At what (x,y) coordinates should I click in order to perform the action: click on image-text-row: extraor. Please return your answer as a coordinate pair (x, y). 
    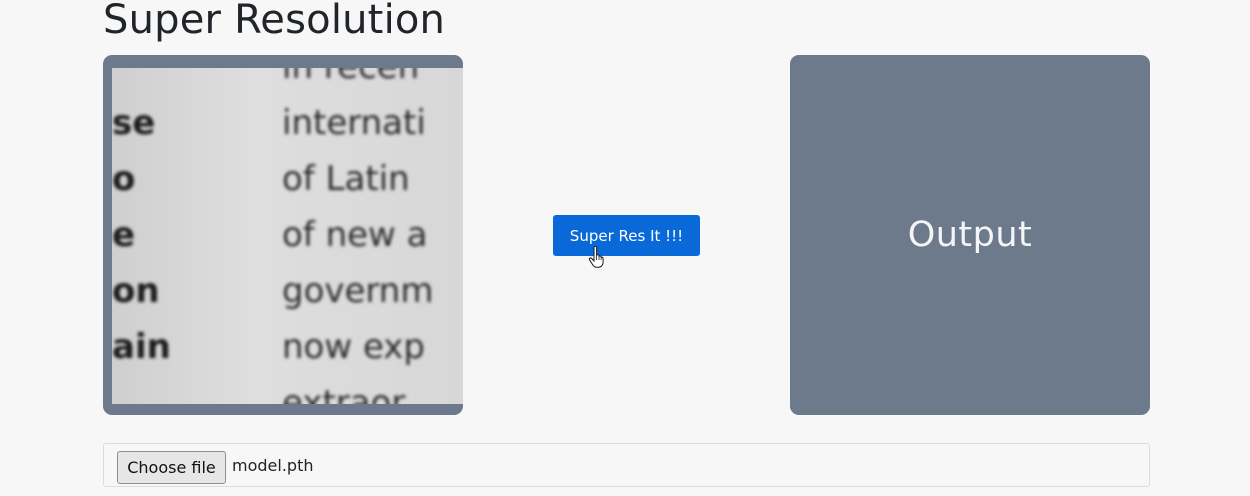
    Looking at the image, I should click on (287, 393).